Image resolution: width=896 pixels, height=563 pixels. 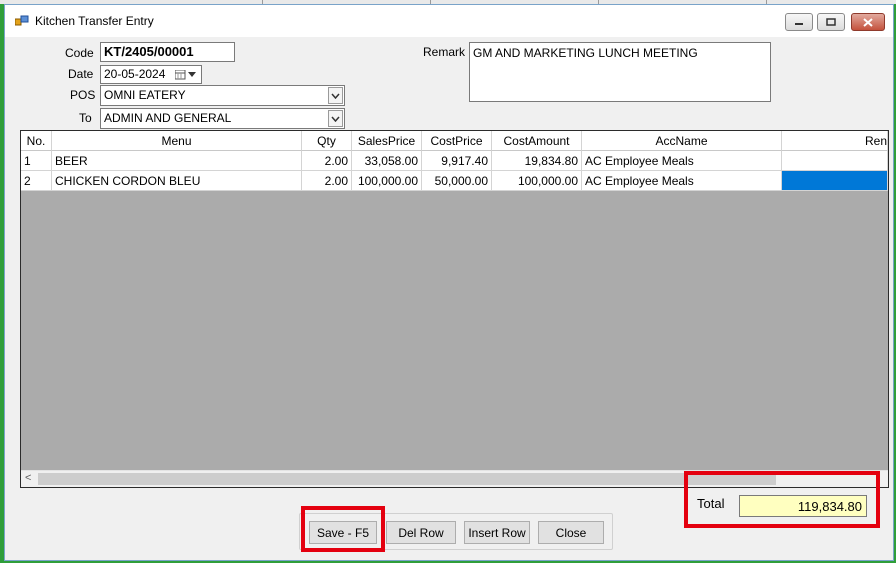 What do you see at coordinates (407, 479) in the screenshot?
I see `scrollbar-thumb` at bounding box center [407, 479].